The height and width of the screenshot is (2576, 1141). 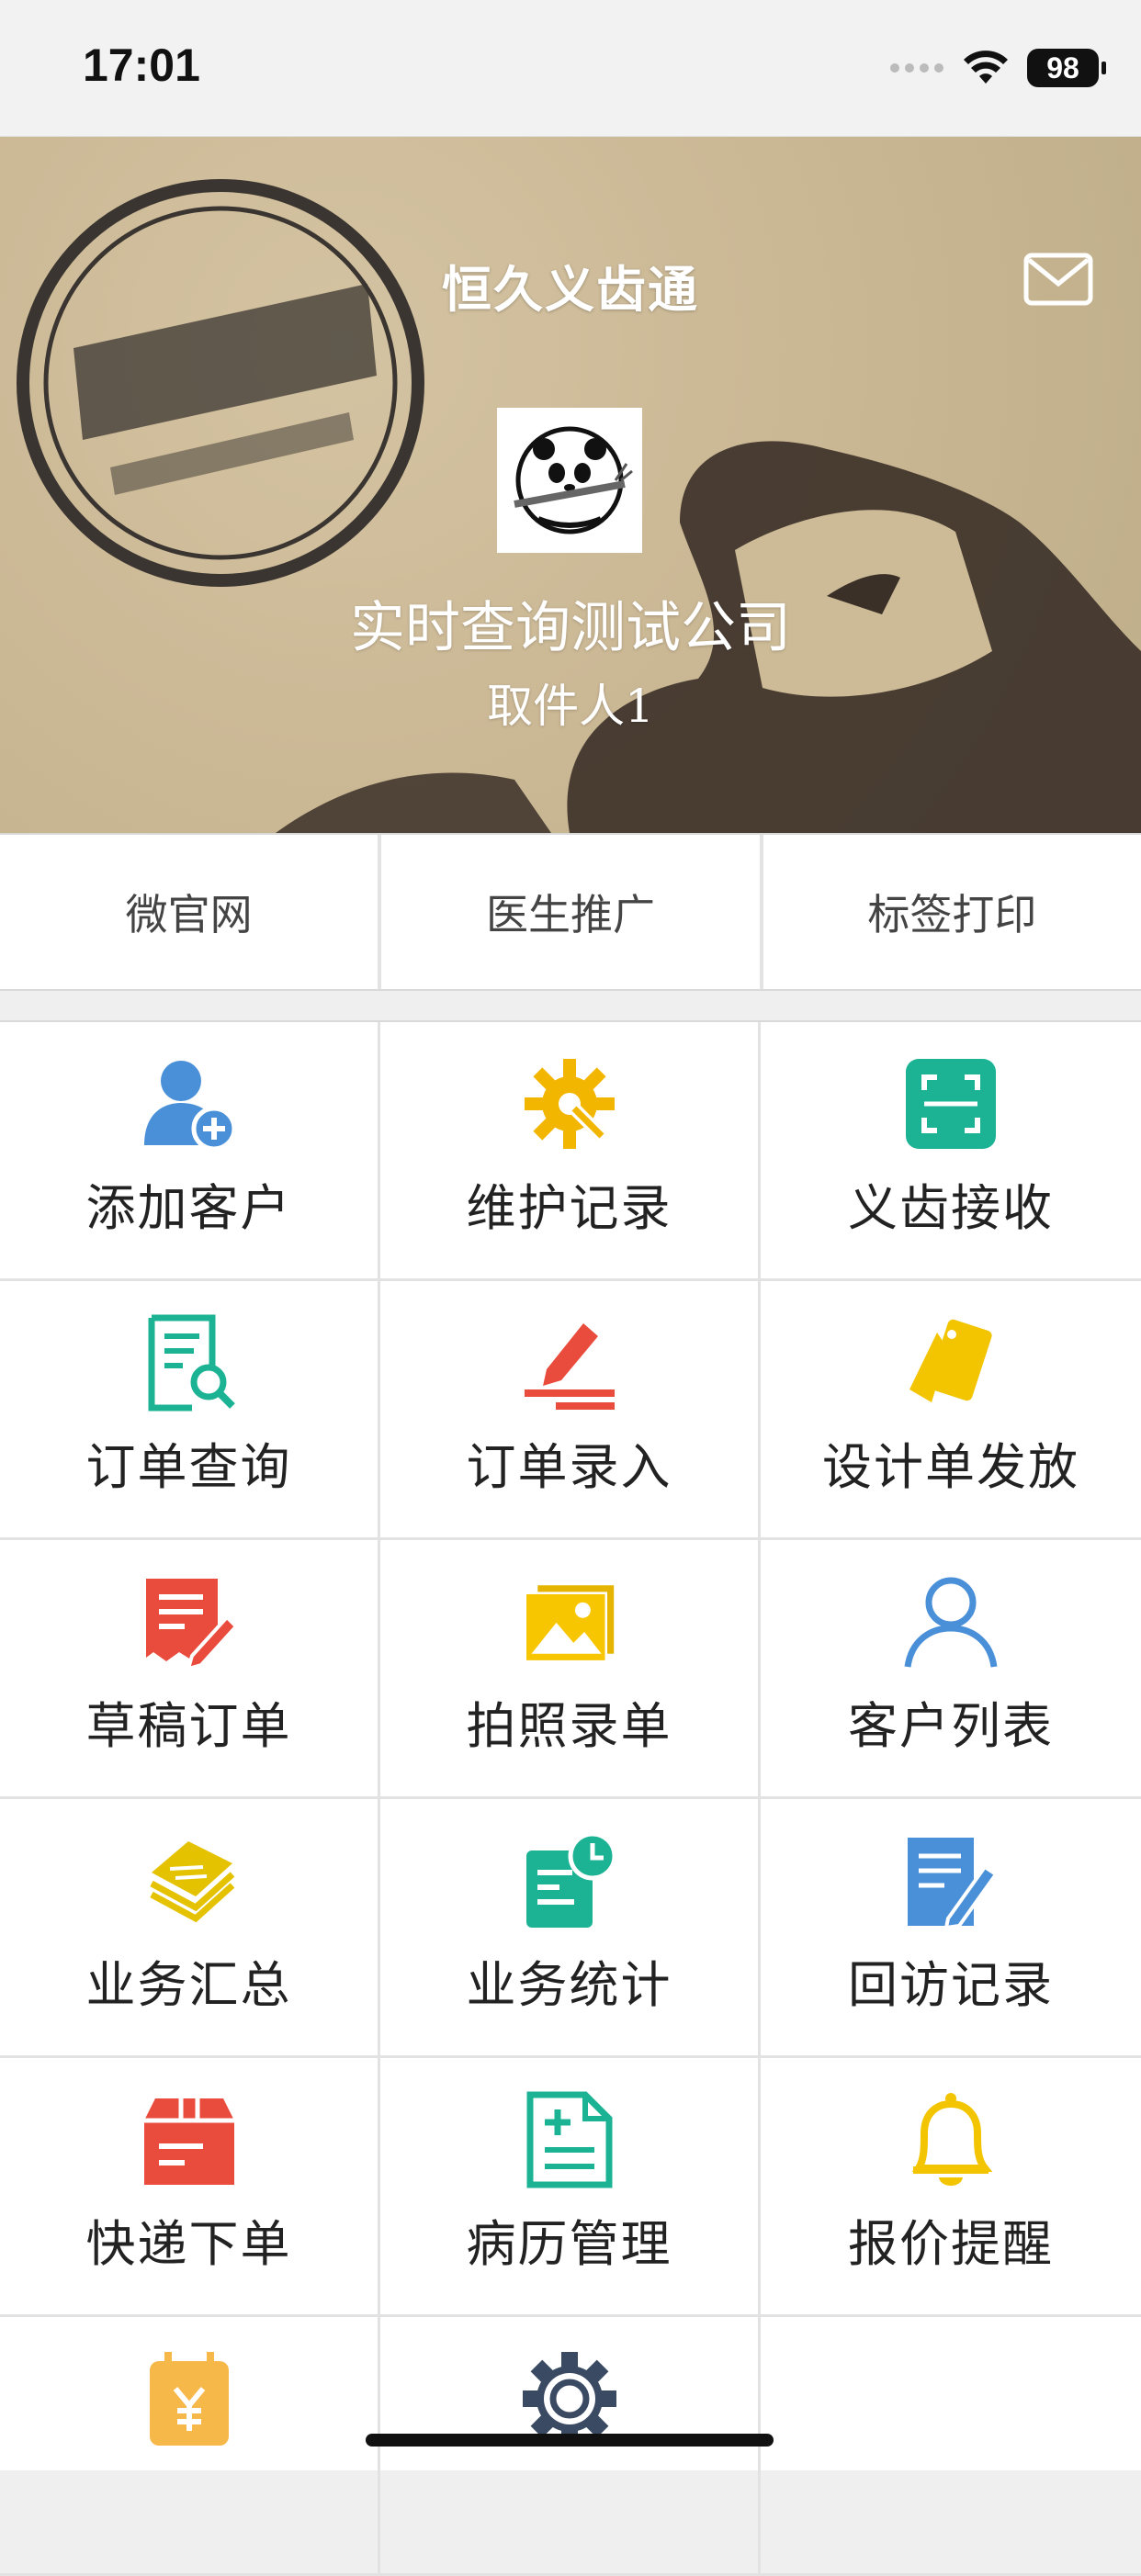 What do you see at coordinates (570, 706) in the screenshot?
I see `user-name: 取件人1` at bounding box center [570, 706].